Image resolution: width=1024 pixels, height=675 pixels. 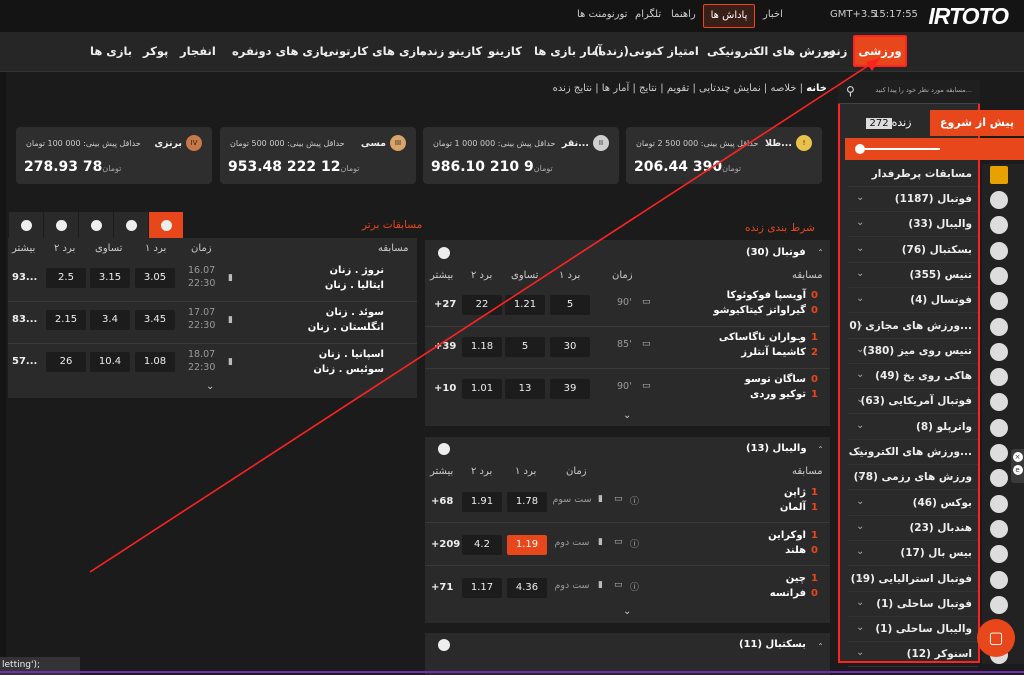 I want to click on sidebar-item: فوتبال آمریکایی (63) ⌄, so click(x=913, y=402).